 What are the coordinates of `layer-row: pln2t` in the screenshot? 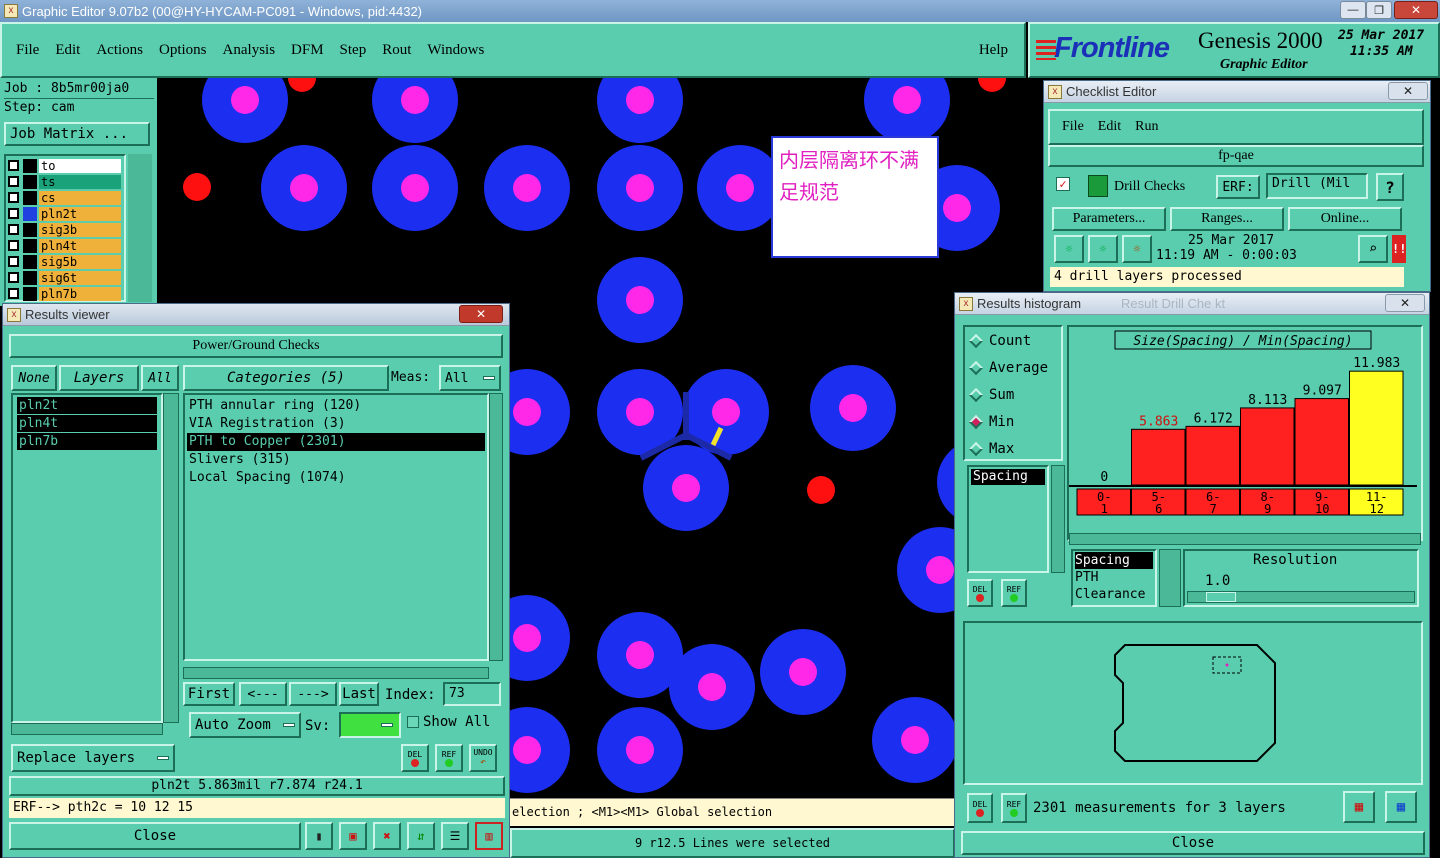 It's located at (64, 213).